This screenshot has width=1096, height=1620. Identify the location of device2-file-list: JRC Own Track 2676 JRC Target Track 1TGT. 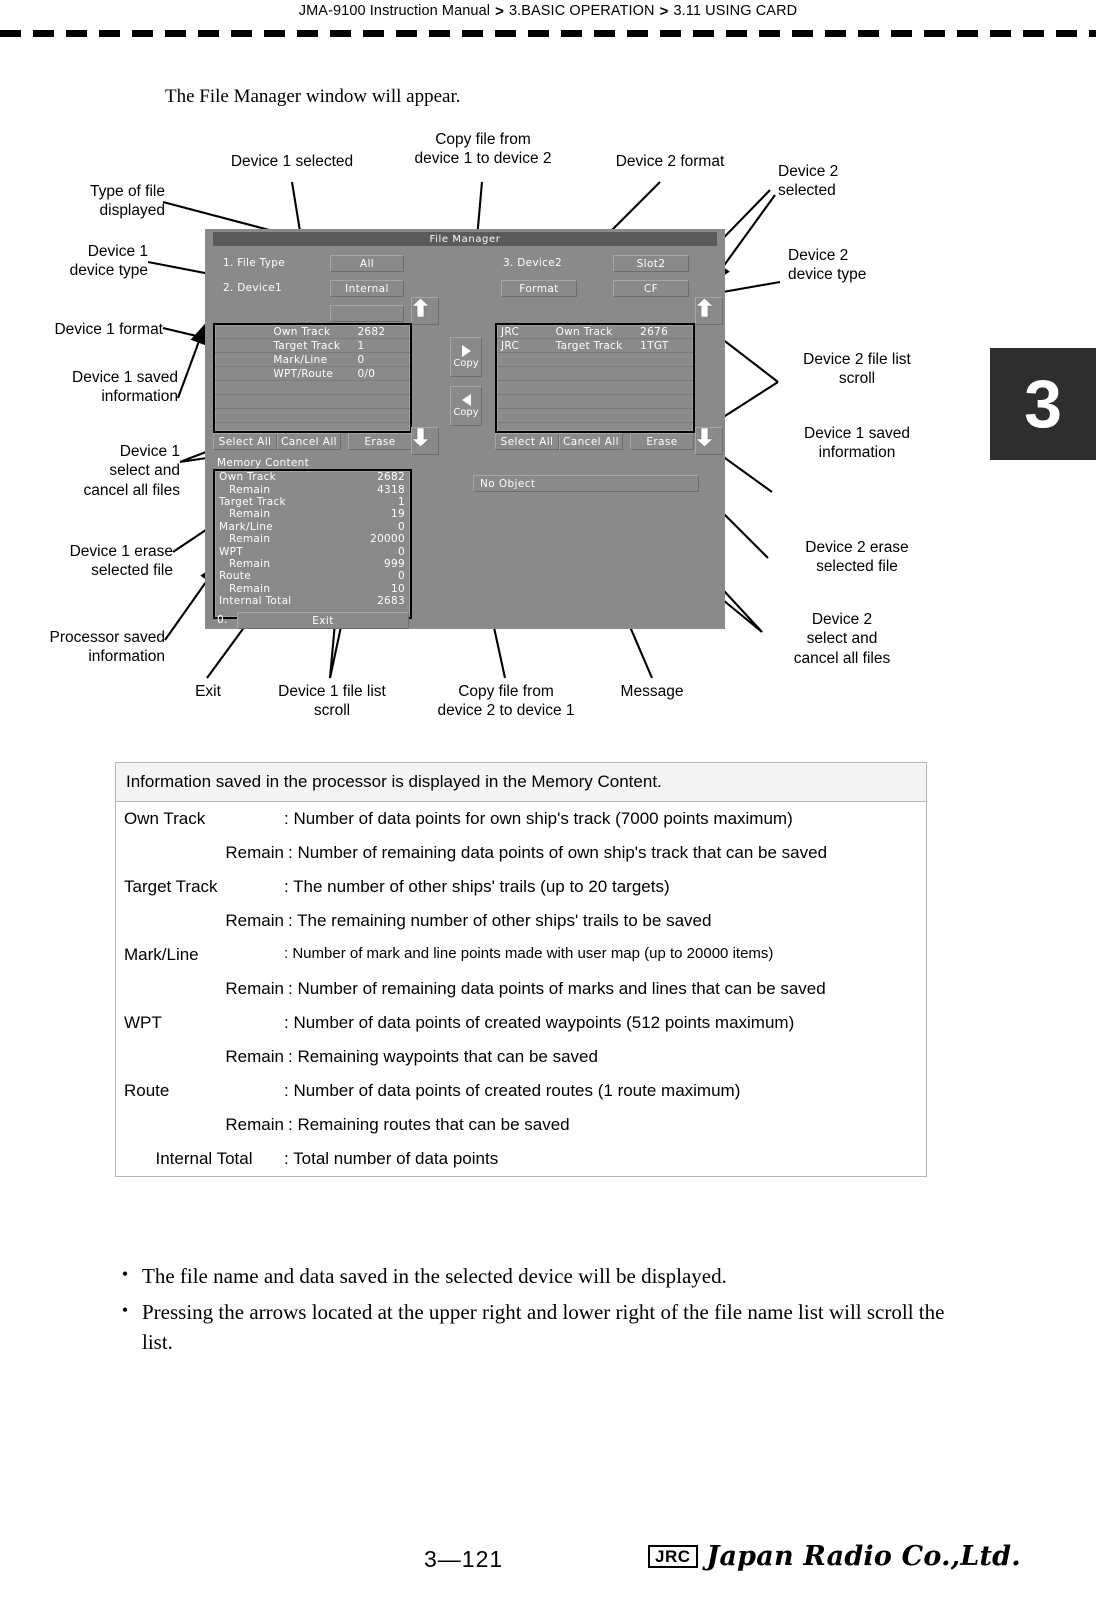
(595, 378).